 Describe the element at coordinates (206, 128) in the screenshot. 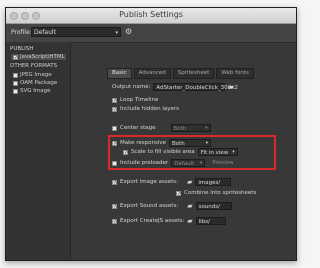

I see `chevron-down-icon: ▾` at that location.